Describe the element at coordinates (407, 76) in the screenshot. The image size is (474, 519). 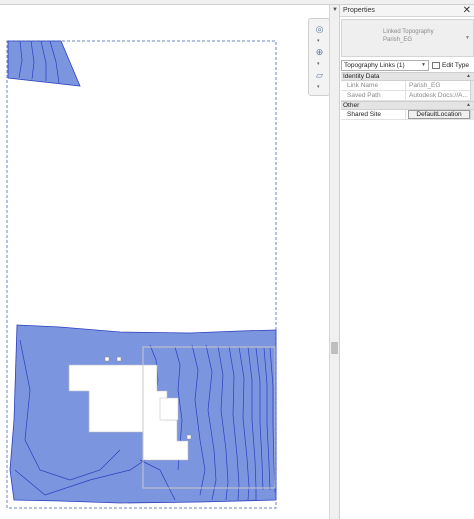
I see `category-identity-data: Identity Data ▲` at that location.